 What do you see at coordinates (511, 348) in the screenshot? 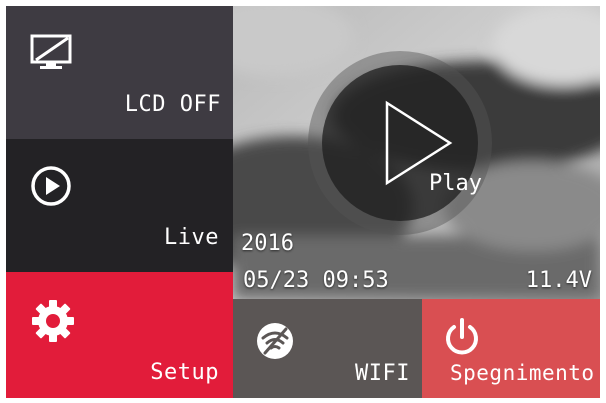
I see `power-off-button: Spegnimento` at bounding box center [511, 348].